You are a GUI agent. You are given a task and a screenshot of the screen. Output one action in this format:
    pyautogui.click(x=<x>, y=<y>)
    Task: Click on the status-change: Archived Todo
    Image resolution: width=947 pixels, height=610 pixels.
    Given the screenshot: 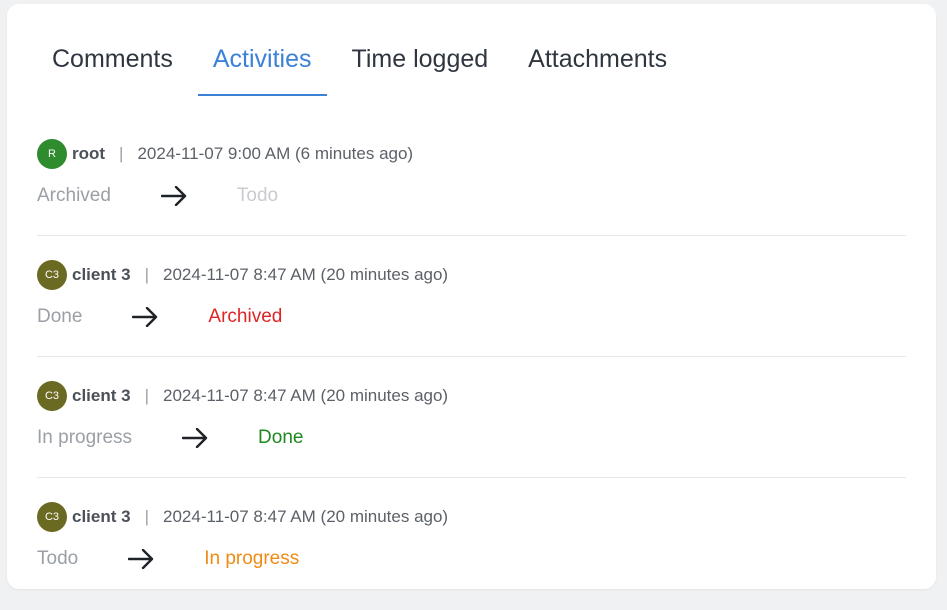 What is the action you would take?
    pyautogui.click(x=157, y=196)
    